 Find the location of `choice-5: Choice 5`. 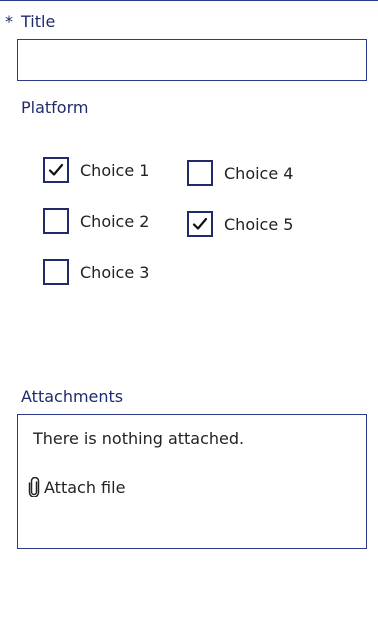

choice-5: Choice 5 is located at coordinates (240, 224).